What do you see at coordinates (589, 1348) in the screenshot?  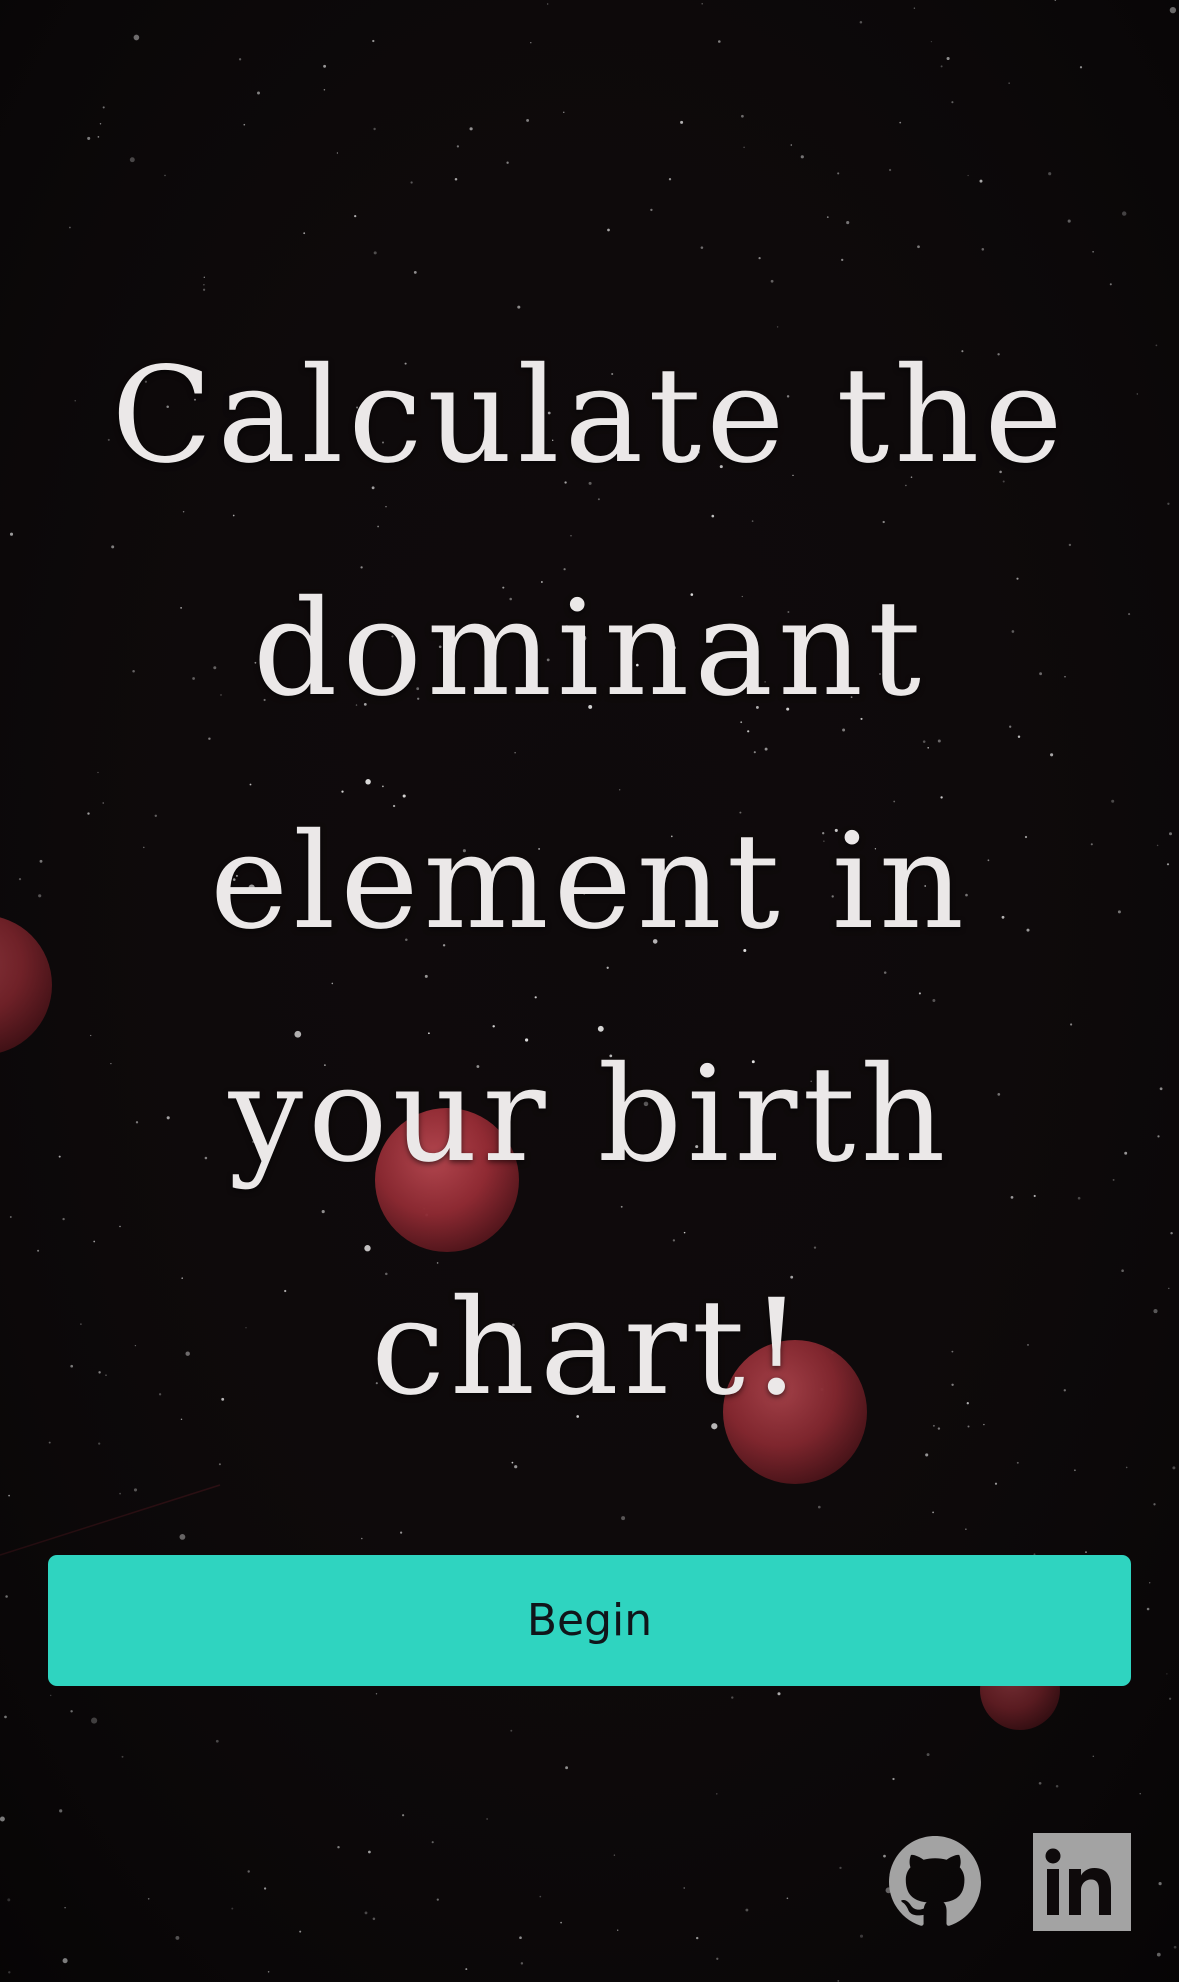 I see `headline-line: chart!` at bounding box center [589, 1348].